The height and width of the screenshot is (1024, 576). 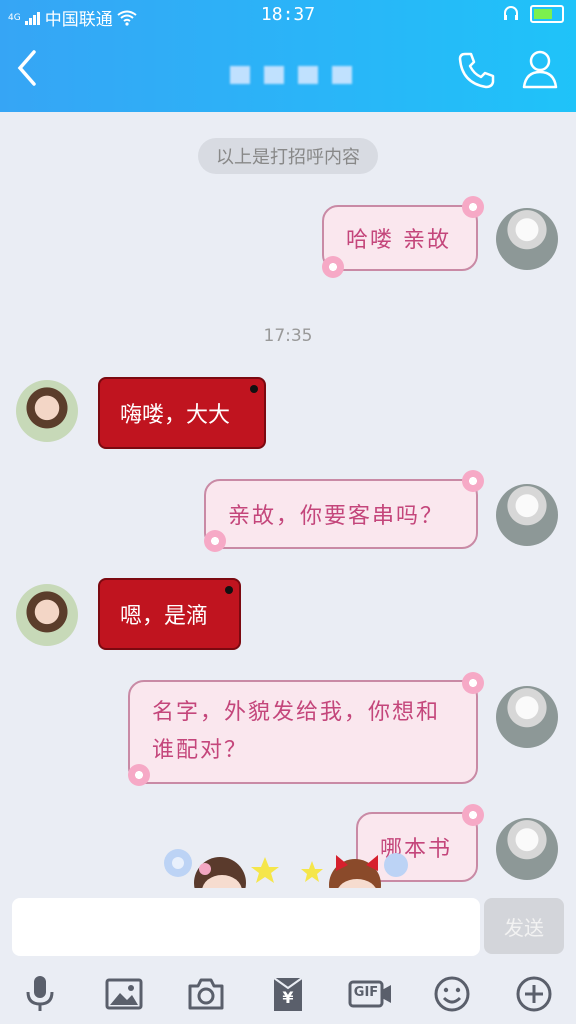 I want to click on send-button: 发送, so click(x=524, y=926).